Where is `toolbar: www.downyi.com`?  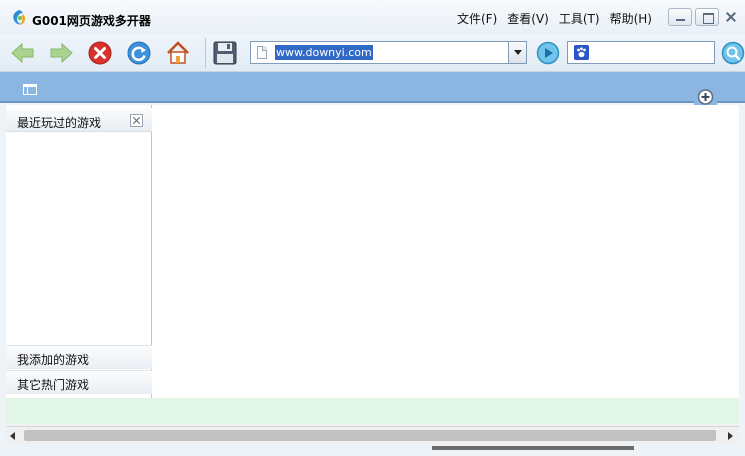
toolbar: www.downyi.com is located at coordinates (372, 53).